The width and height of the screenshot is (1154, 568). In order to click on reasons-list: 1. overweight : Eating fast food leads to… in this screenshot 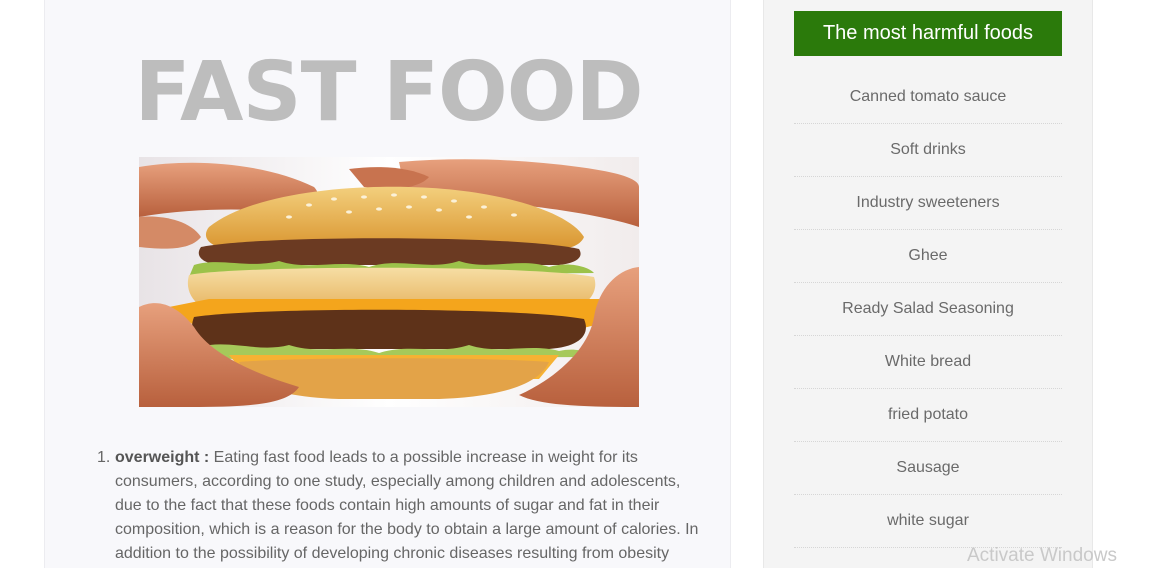, I will do `click(402, 506)`.